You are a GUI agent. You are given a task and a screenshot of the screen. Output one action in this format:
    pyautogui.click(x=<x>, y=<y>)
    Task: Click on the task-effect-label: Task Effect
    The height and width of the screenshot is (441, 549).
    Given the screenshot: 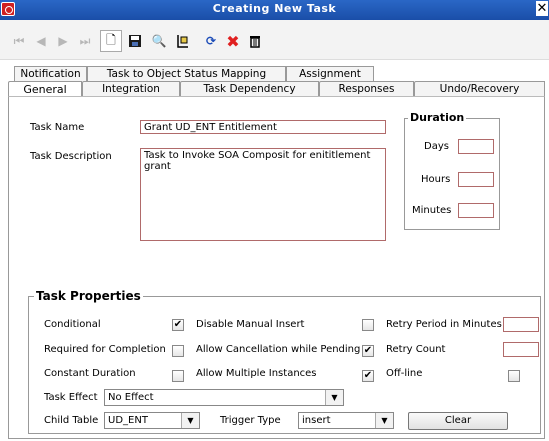 What is the action you would take?
    pyautogui.click(x=71, y=397)
    